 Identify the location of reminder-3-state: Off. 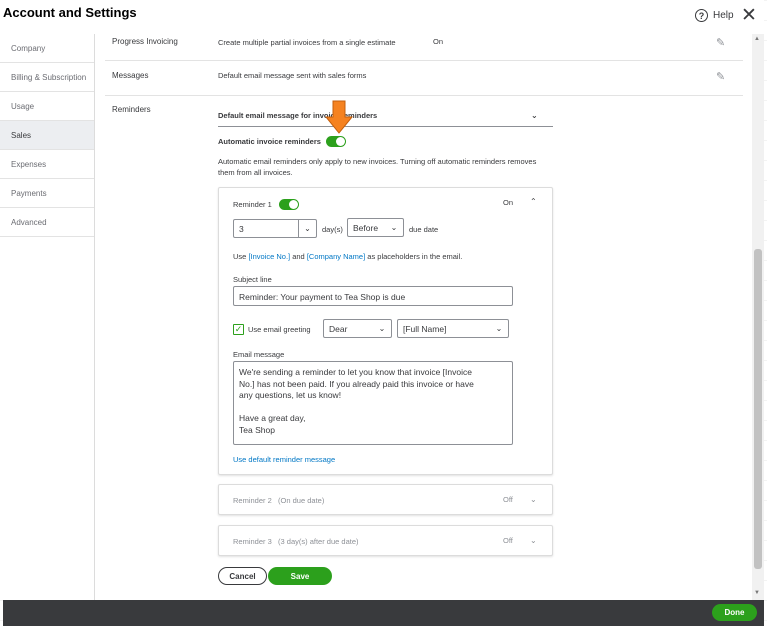
(508, 540).